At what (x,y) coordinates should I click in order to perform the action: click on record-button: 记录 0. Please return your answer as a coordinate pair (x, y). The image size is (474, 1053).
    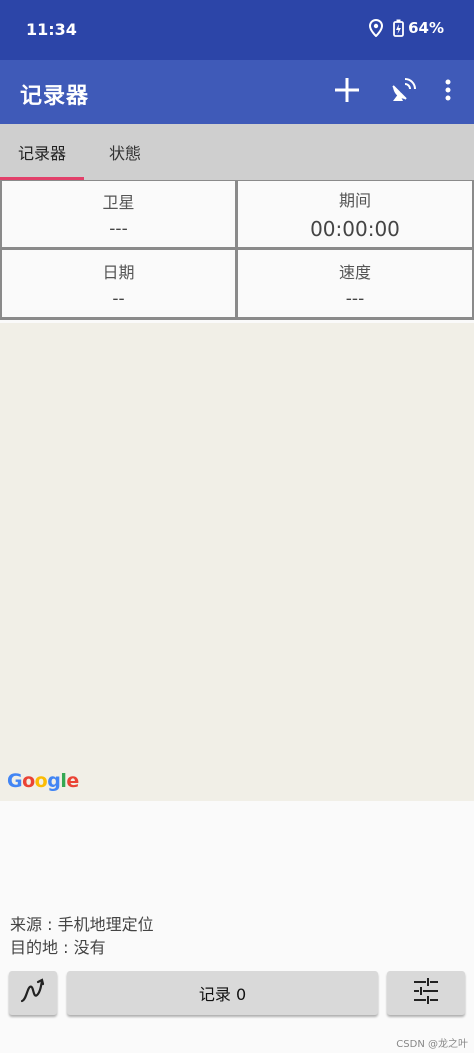
    Looking at the image, I should click on (222, 993).